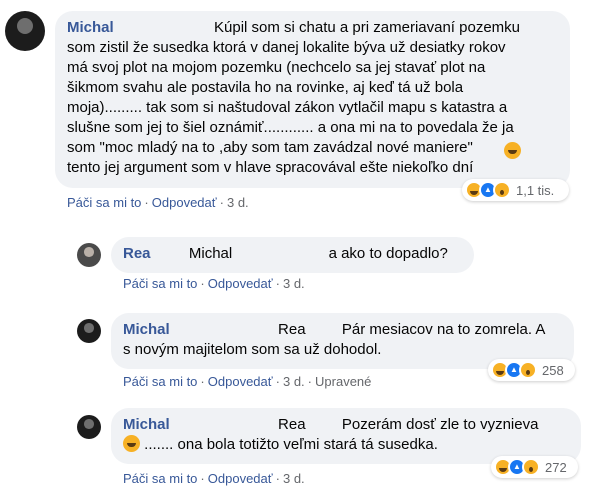 Image resolution: width=614 pixels, height=497 pixels. Describe the element at coordinates (137, 253) in the screenshot. I see `comment-author: Rea` at that location.